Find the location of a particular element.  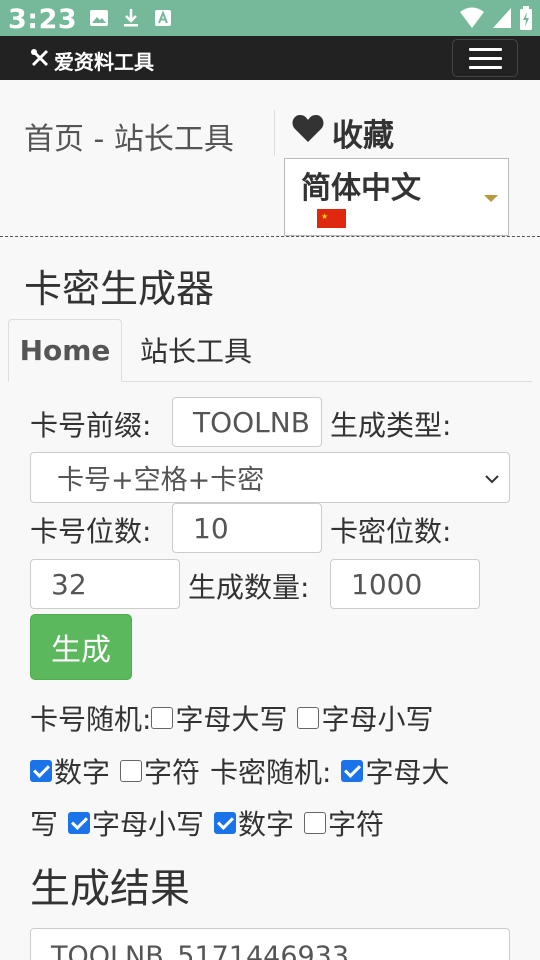

password-uppercase-label: 字母大 is located at coordinates (407, 771).